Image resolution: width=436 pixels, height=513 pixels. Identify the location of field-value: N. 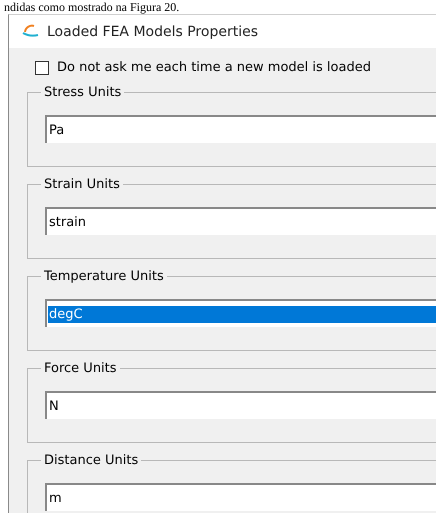
(54, 406).